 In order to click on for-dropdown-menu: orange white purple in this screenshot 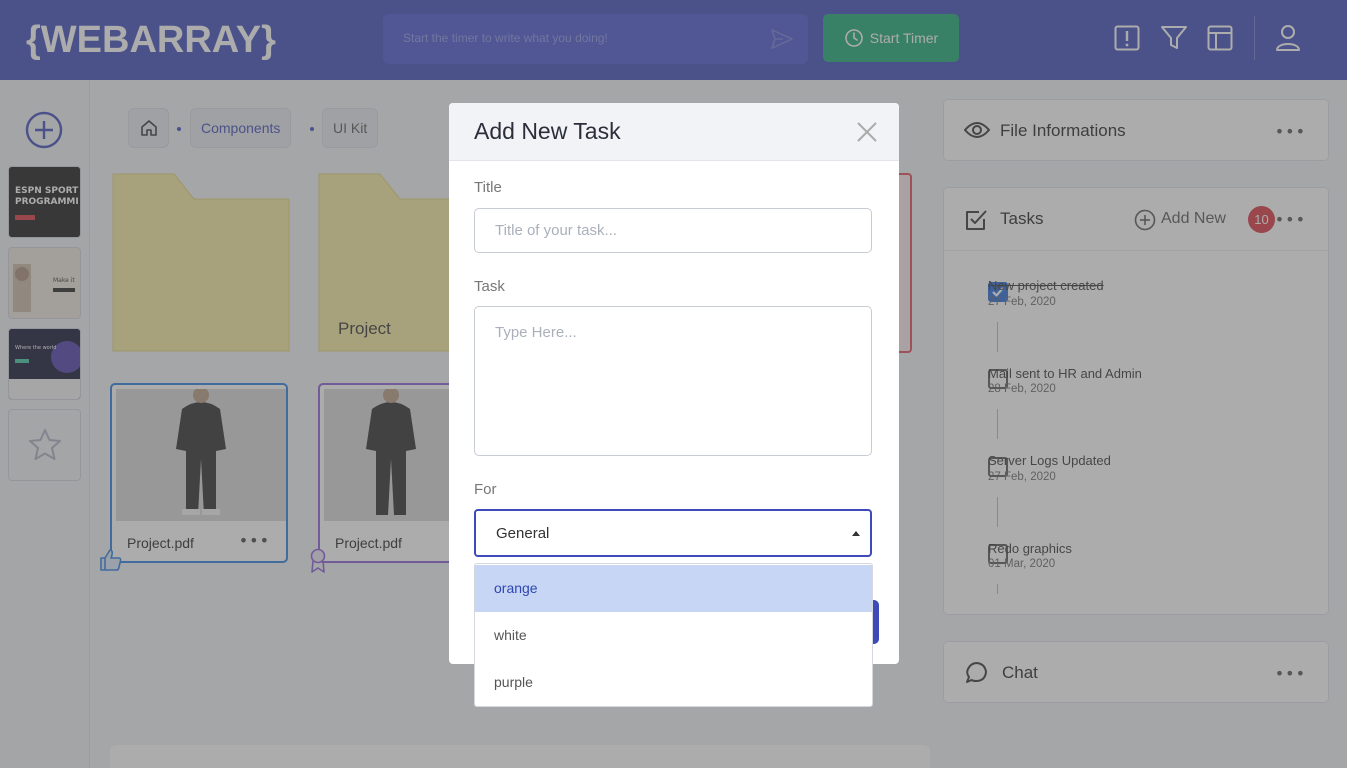, I will do `click(673, 635)`.